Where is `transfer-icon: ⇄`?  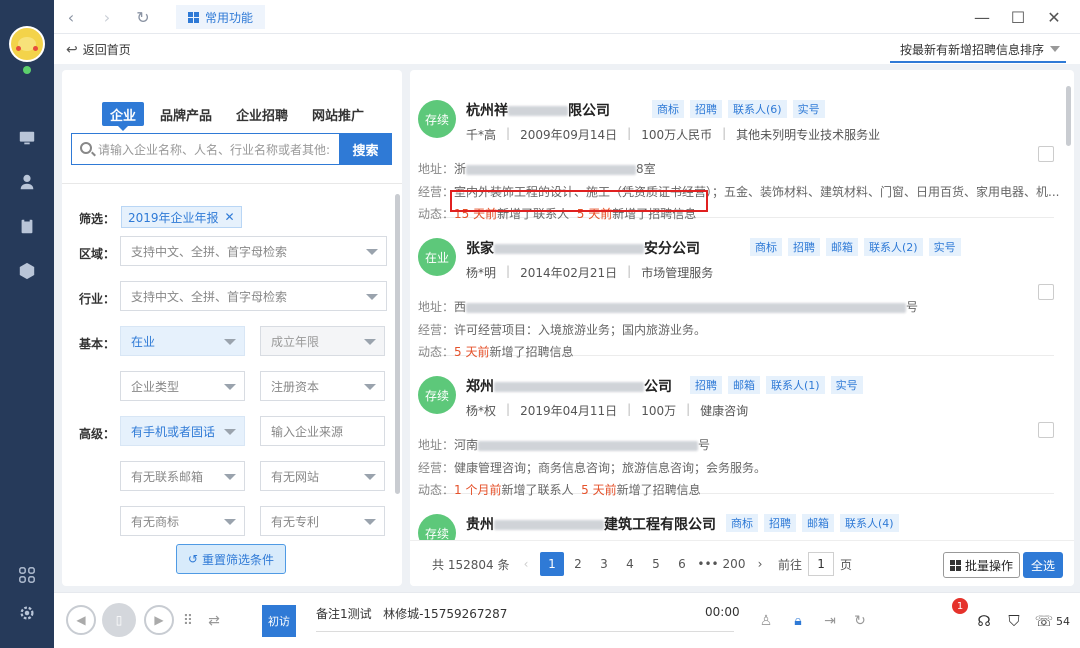 transfer-icon: ⇄ is located at coordinates (214, 621).